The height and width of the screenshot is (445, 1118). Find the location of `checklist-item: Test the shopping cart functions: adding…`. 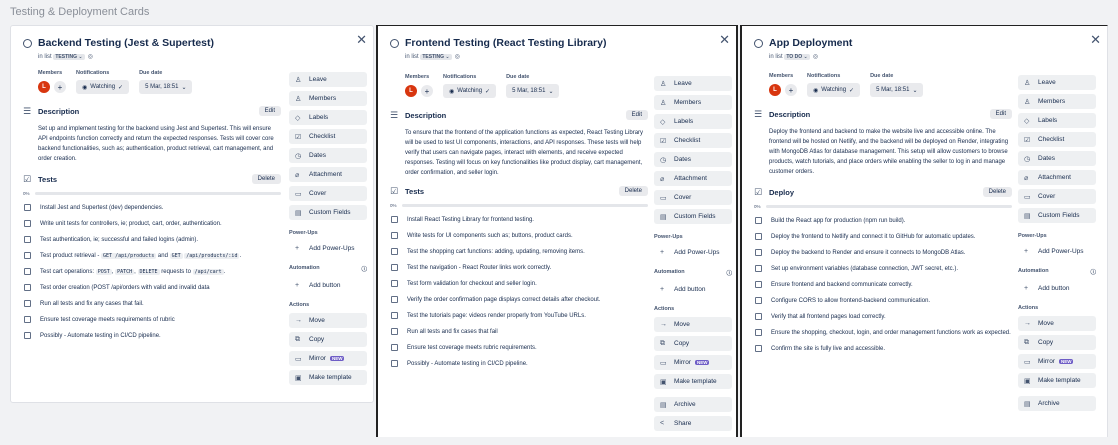

checklist-item: Test the shopping cart functions: adding… is located at coordinates (519, 252).